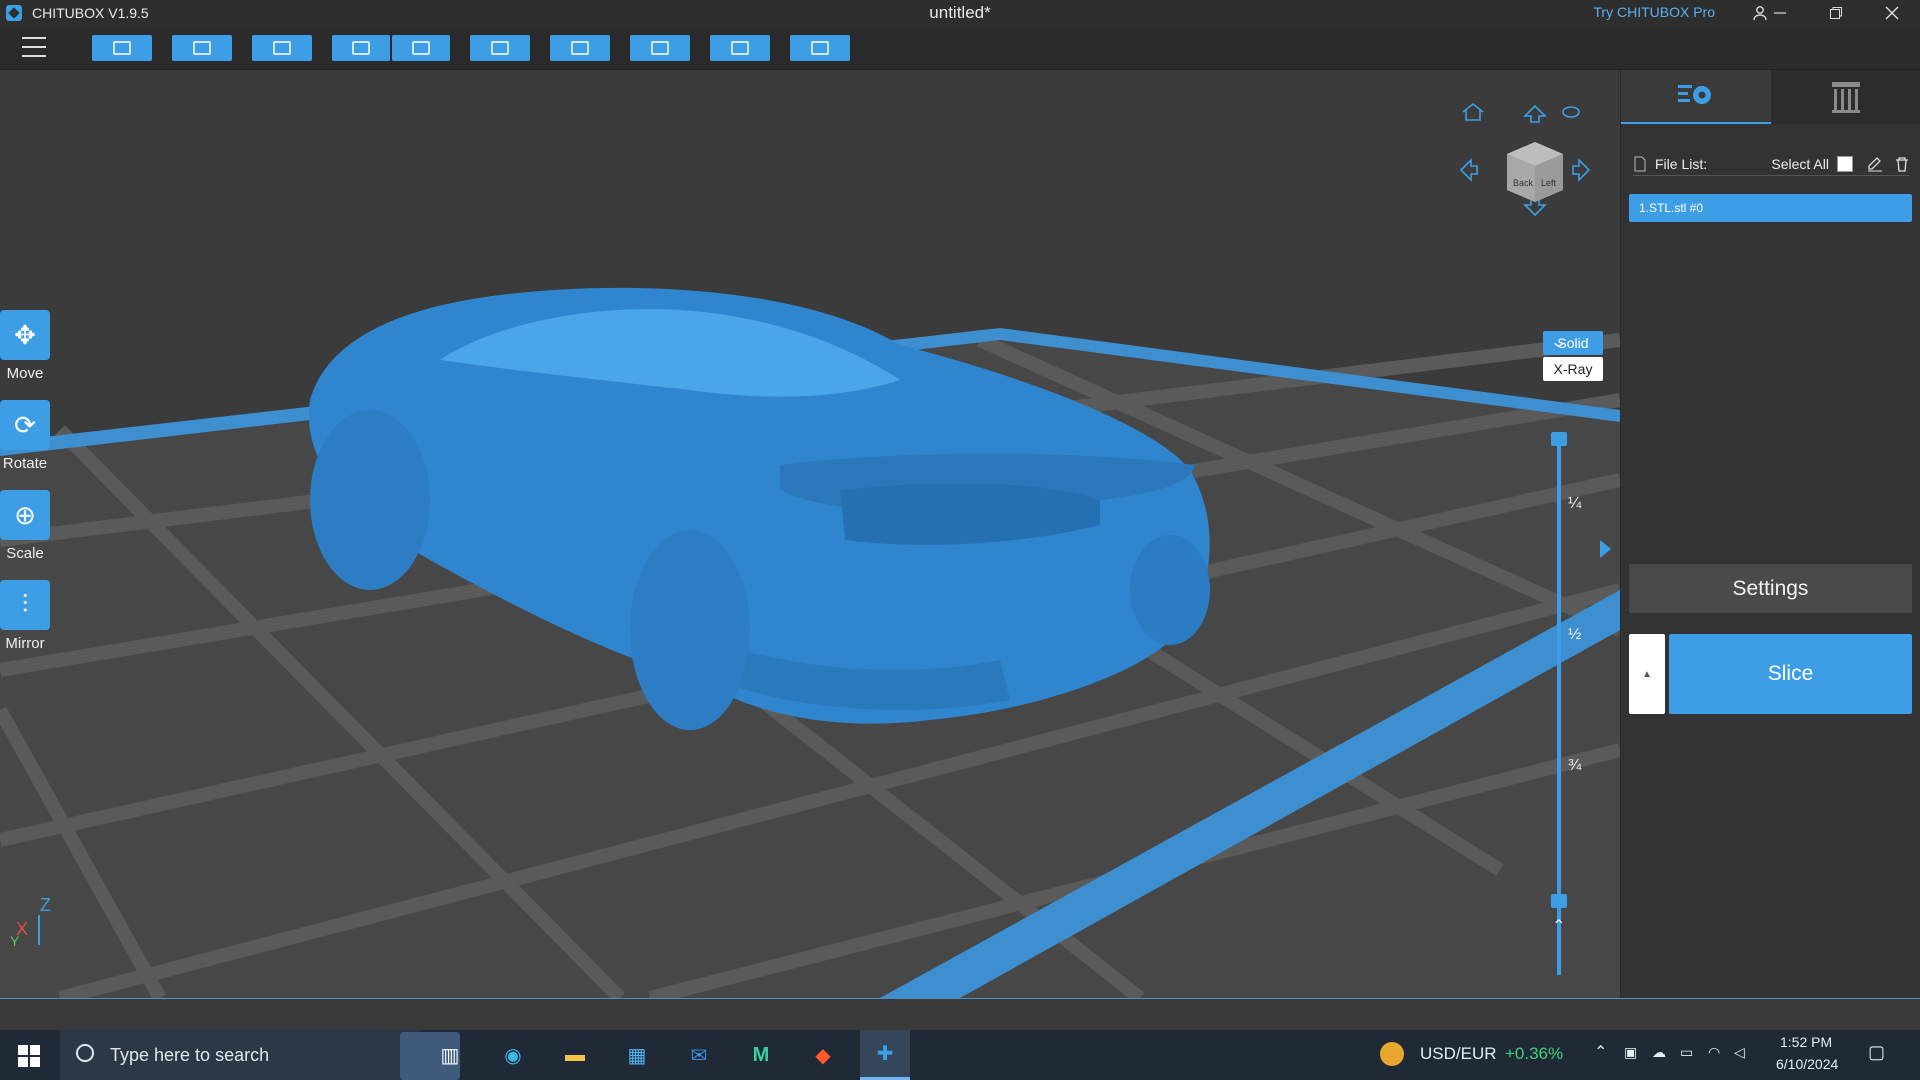  Describe the element at coordinates (660, 48) in the screenshot. I see `support-button` at that location.